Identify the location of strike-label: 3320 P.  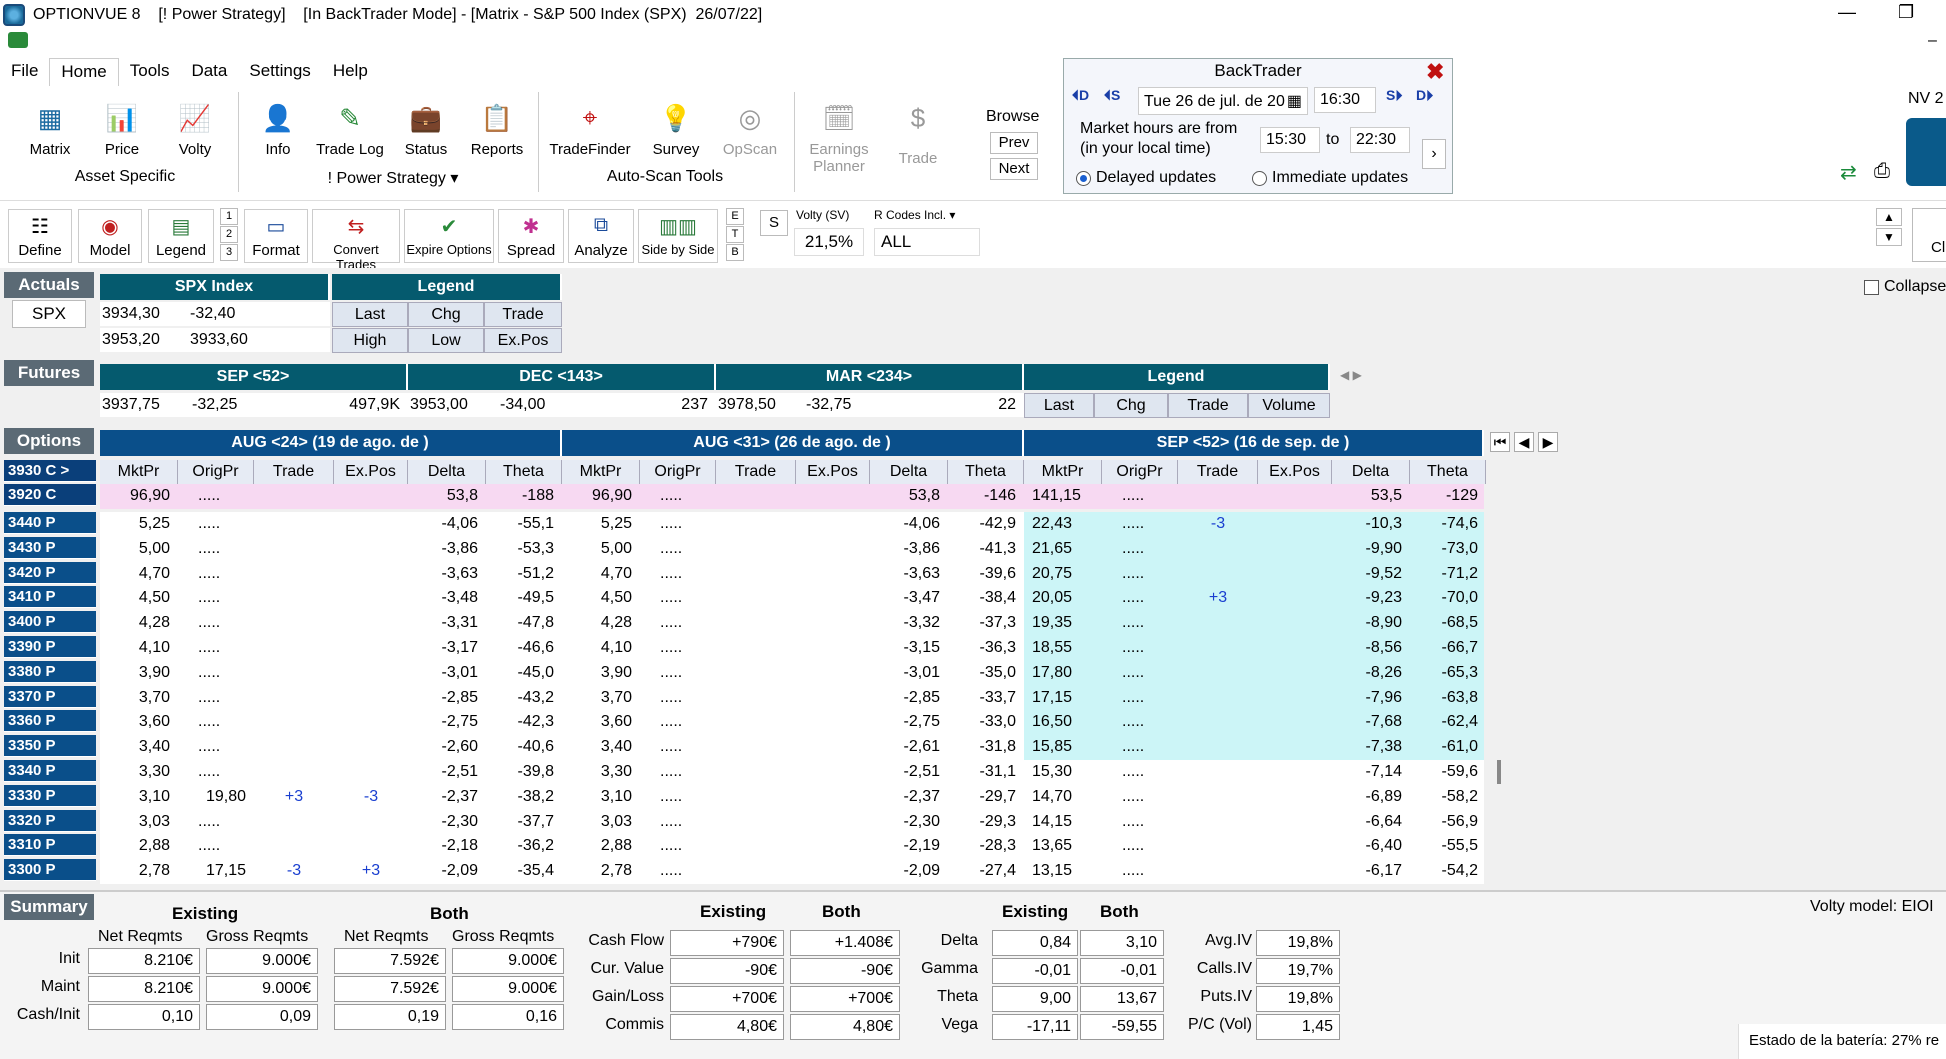
(50, 820).